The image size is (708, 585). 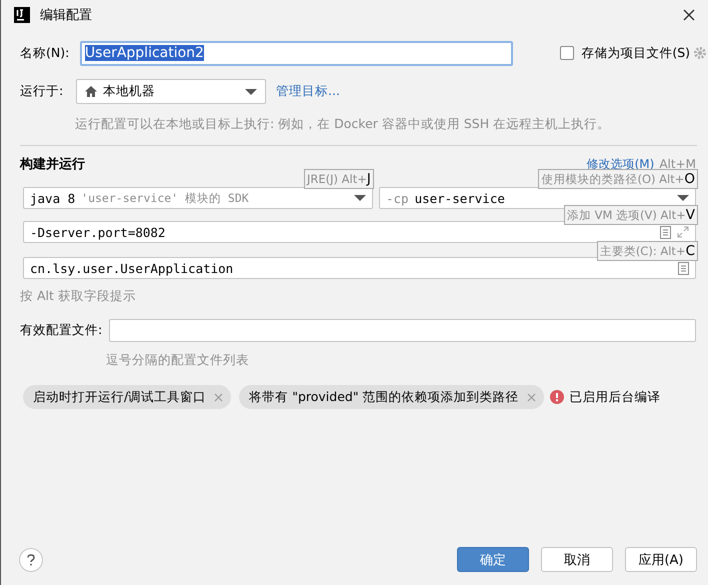 What do you see at coordinates (98, 232) in the screenshot?
I see `vm-options-value: -Dserver.port=8082` at bounding box center [98, 232].